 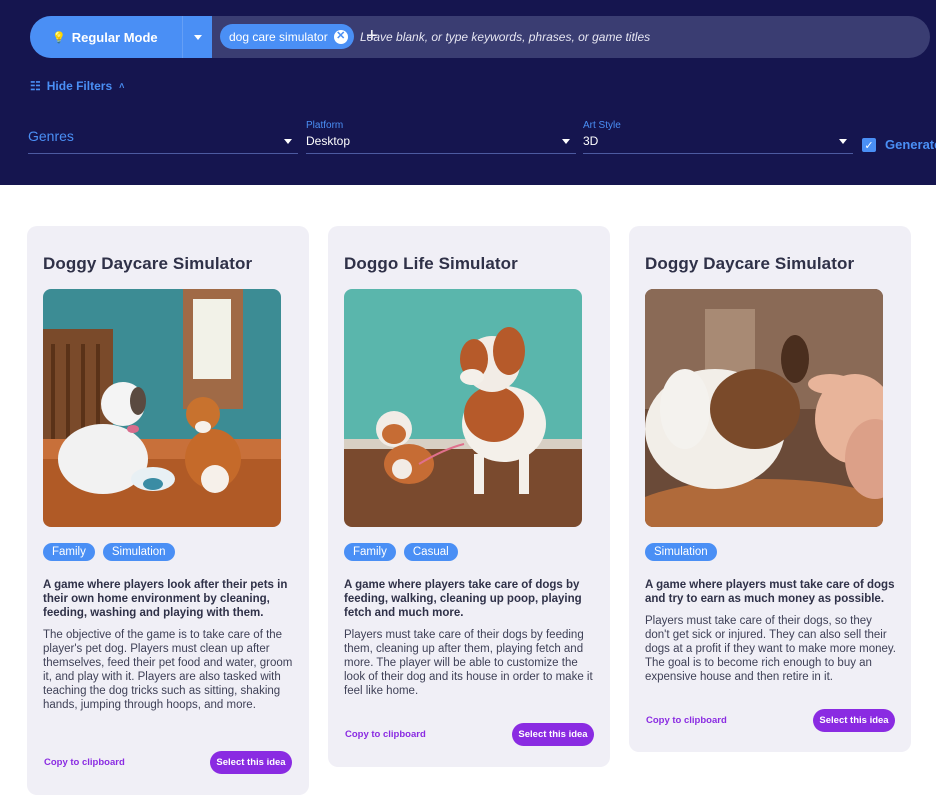 I want to click on mode-button: 💡 Regular Mode, so click(x=106, y=37).